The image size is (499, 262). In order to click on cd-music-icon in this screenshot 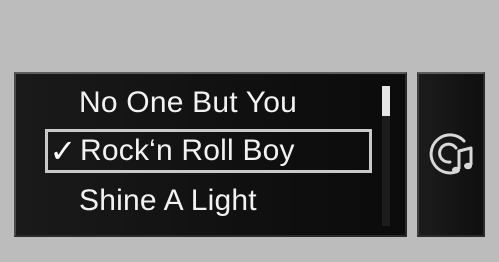, I will do `click(451, 154)`.